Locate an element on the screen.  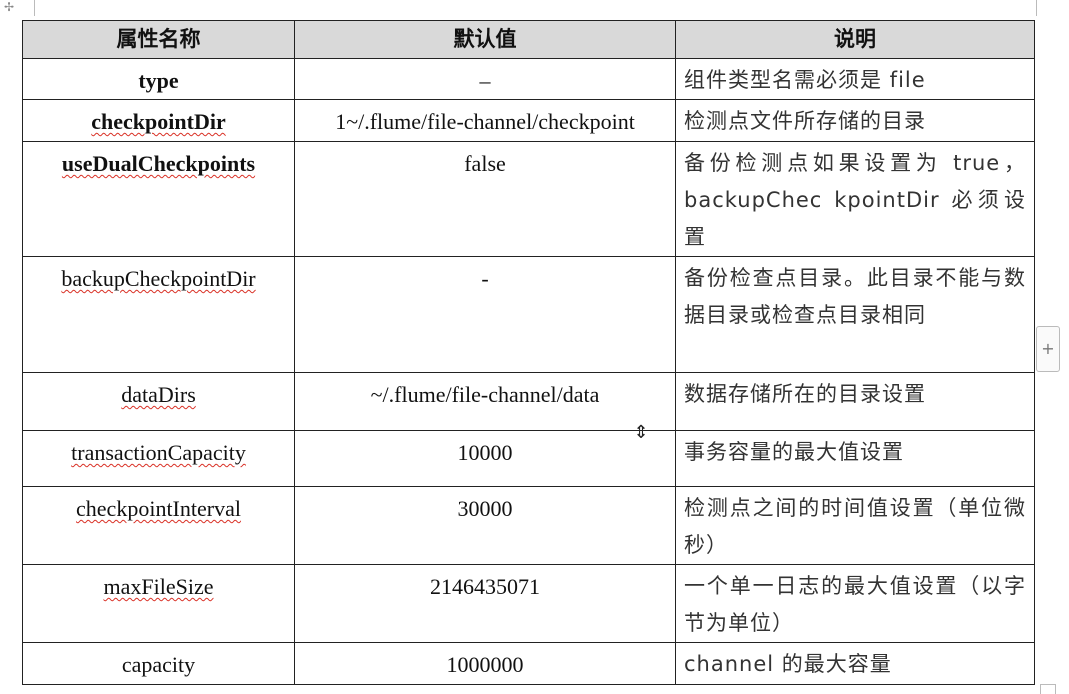
property-name: capacity is located at coordinates (158, 663).